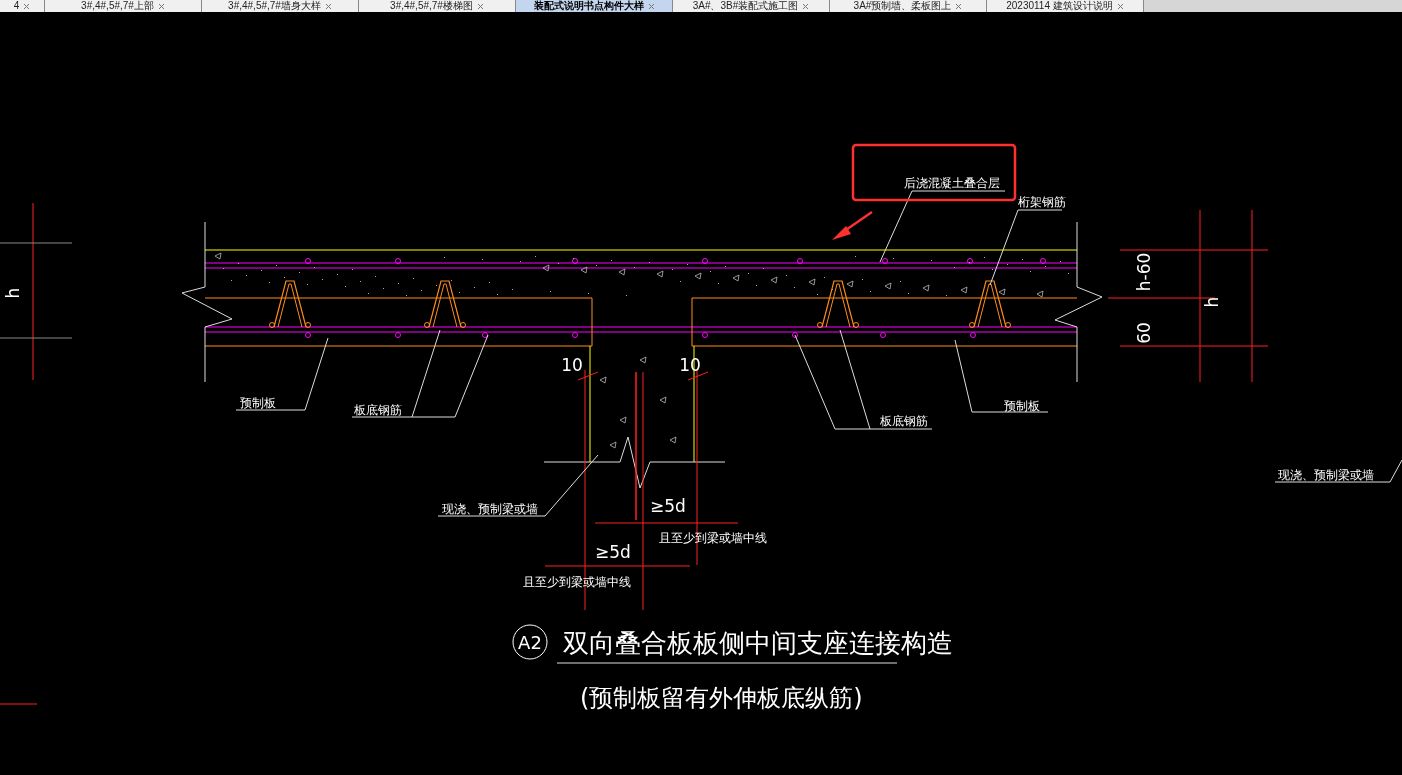 This screenshot has height=775, width=1402. What do you see at coordinates (437, 6) in the screenshot?
I see `document-tab: 3#,4#,5#,7#楼梯图` at bounding box center [437, 6].